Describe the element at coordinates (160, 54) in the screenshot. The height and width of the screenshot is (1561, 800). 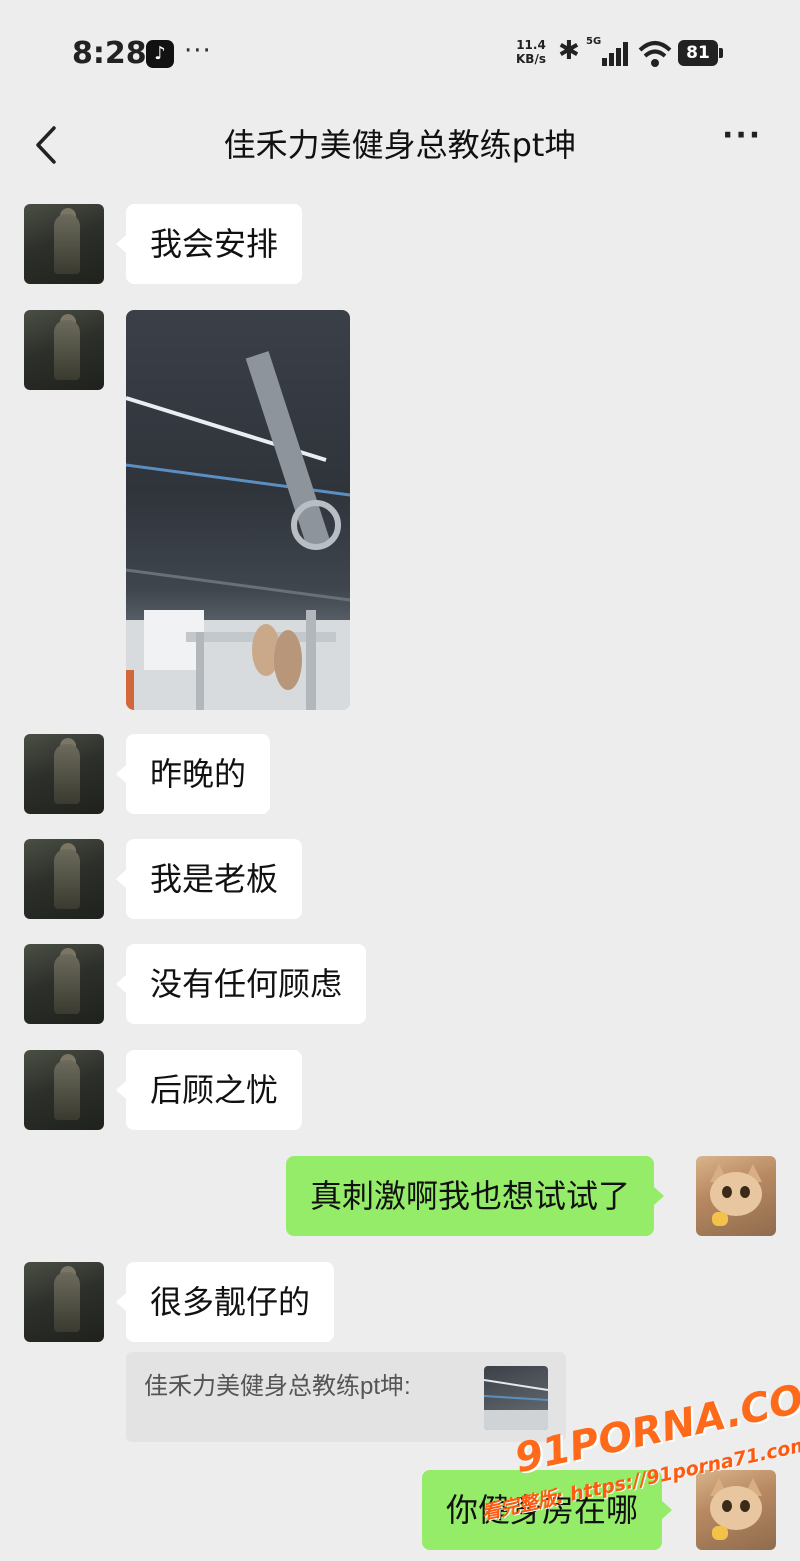
I see `tiktok-icon: ♪` at that location.